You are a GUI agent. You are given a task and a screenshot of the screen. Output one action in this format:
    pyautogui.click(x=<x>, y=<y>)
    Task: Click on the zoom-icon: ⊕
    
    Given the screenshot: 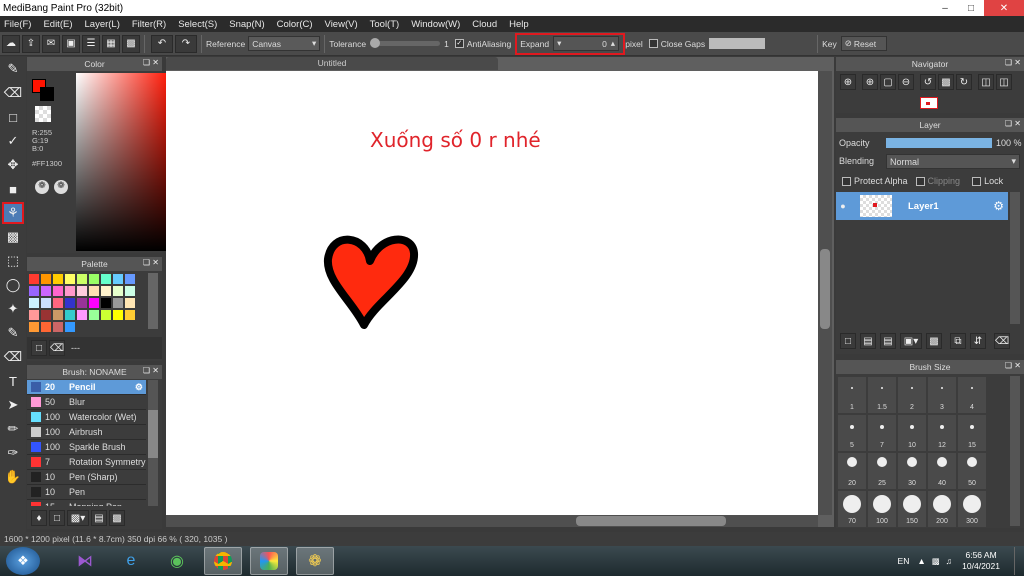 What is the action you would take?
    pyautogui.click(x=848, y=82)
    